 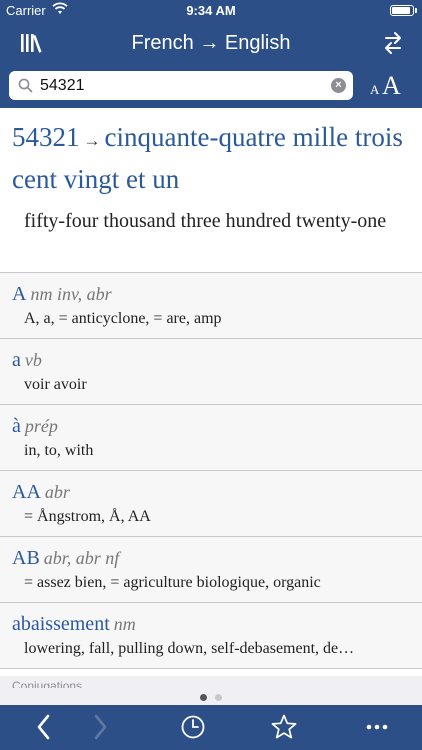 I want to click on navigation-bar: French → English, so click(x=211, y=43).